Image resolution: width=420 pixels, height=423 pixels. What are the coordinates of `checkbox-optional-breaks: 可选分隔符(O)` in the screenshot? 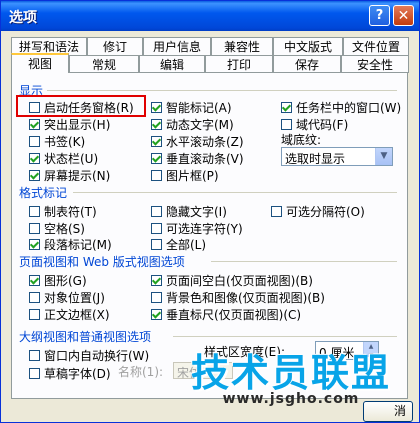 It's located at (318, 211).